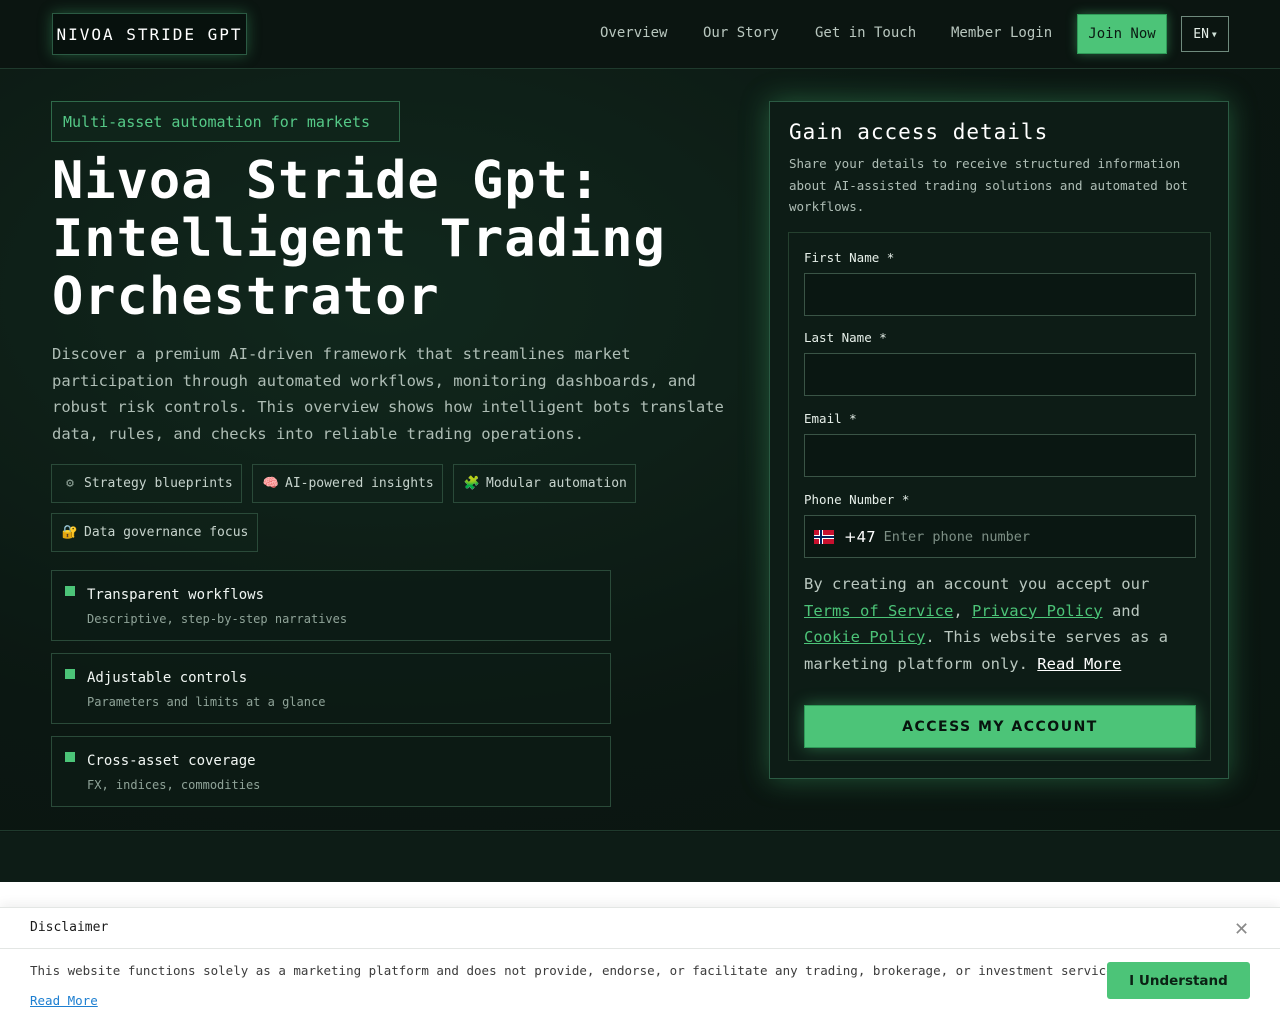 Image resolution: width=1280 pixels, height=1024 pixels. What do you see at coordinates (640, 928) in the screenshot?
I see `disclaimer-header: Disclaimer ✕` at bounding box center [640, 928].